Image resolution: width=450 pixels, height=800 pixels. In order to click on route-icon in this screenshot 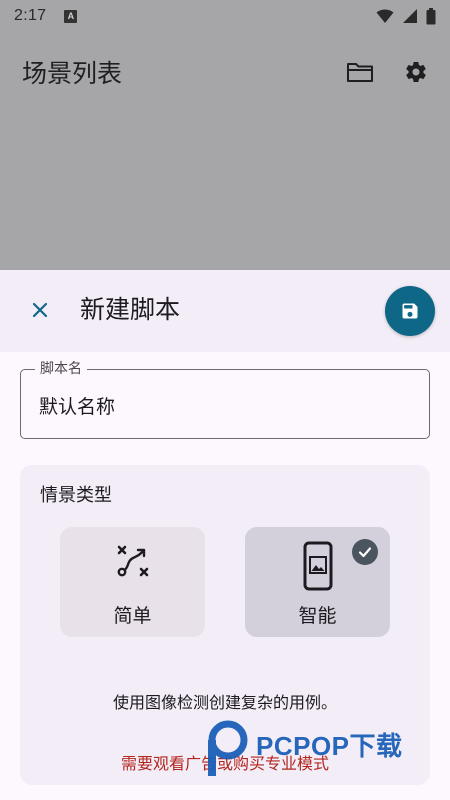, I will do `click(132, 561)`.